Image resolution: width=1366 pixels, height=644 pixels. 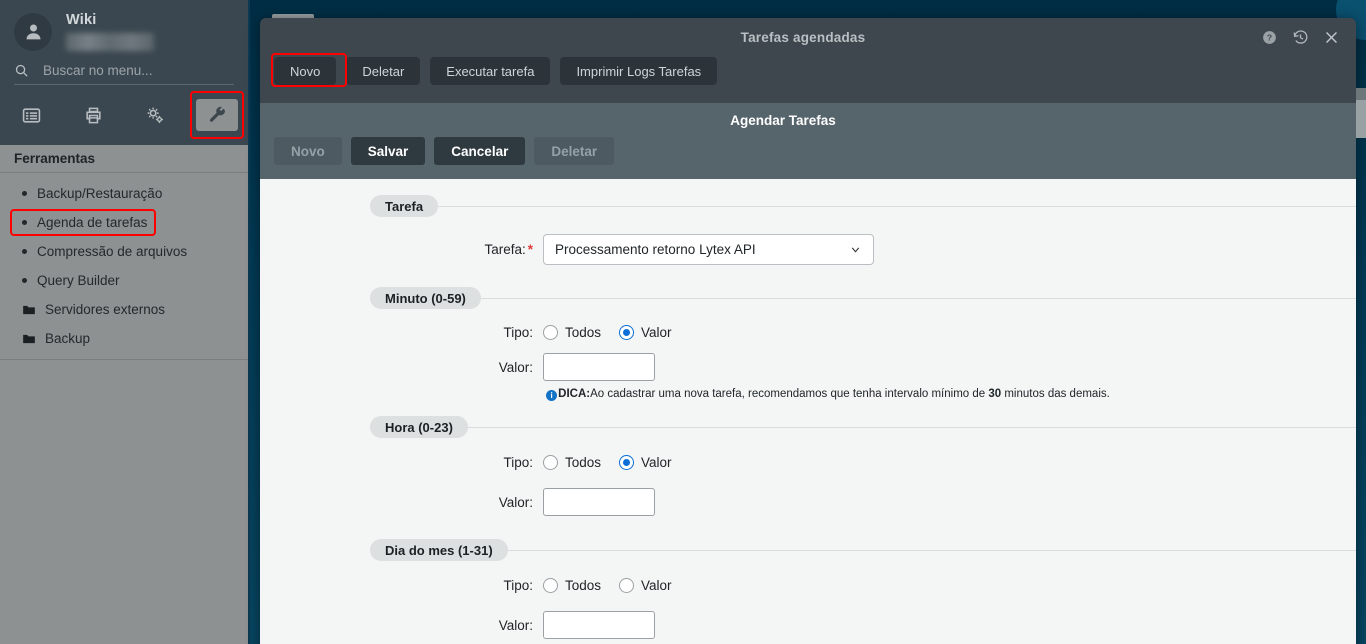 I want to click on field-row-minuto-valor: Valor:, so click(x=808, y=367).